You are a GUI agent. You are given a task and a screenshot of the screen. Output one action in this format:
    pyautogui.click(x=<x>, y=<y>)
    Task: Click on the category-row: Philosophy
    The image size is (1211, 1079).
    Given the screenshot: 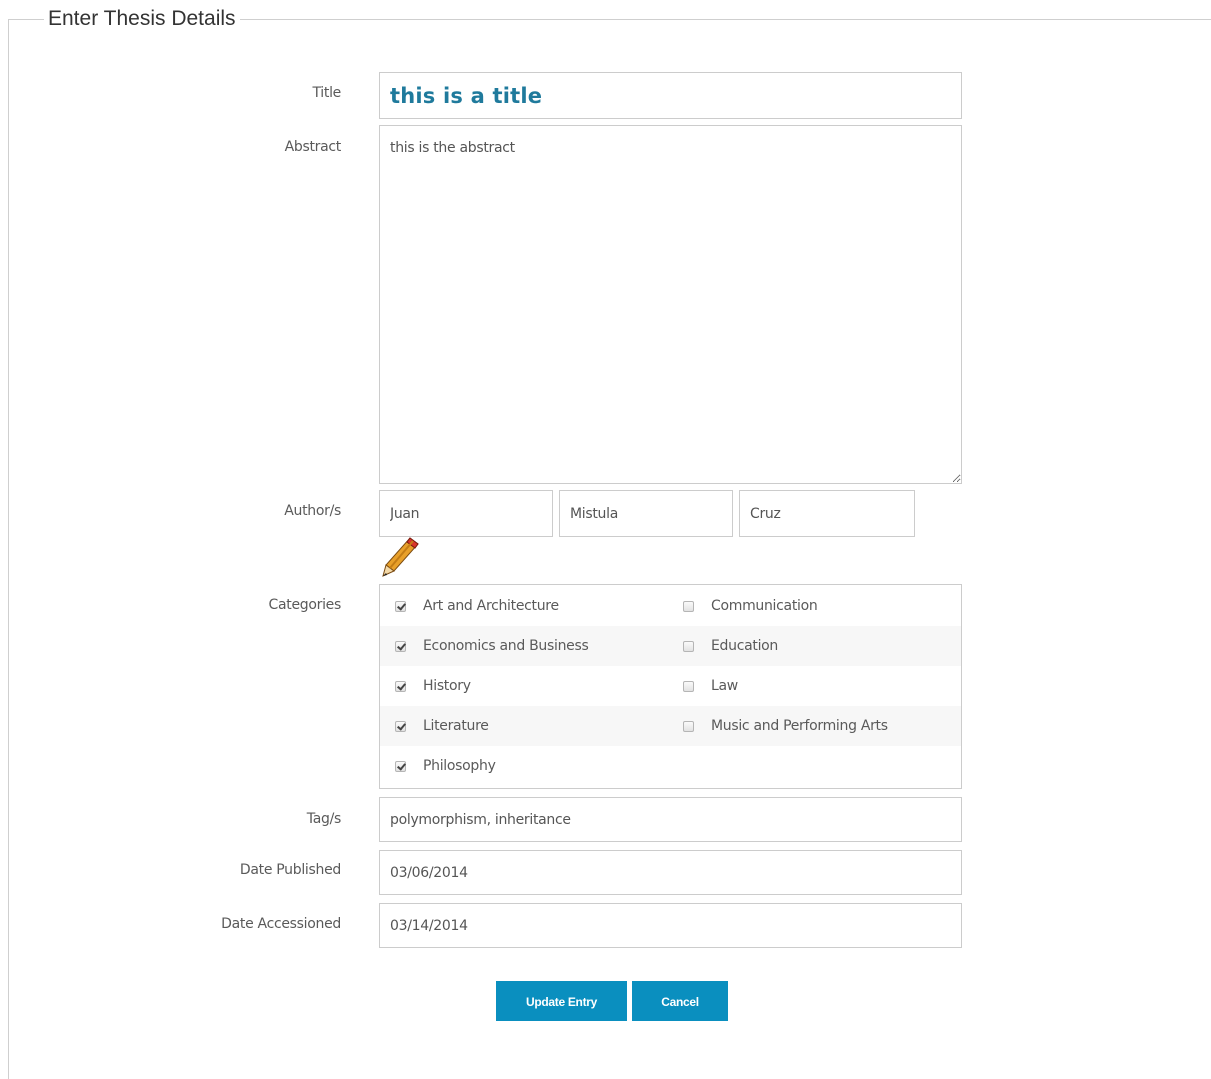 What is the action you would take?
    pyautogui.click(x=670, y=766)
    